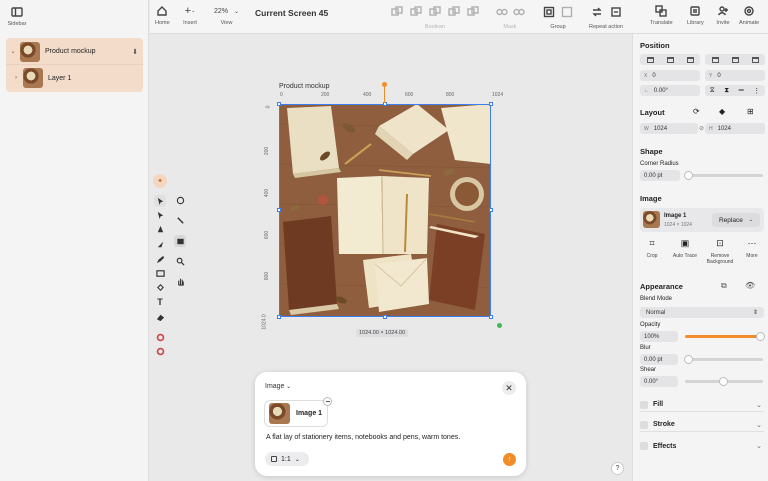 The image size is (768, 481). I want to click on shear-slider, so click(724, 381).